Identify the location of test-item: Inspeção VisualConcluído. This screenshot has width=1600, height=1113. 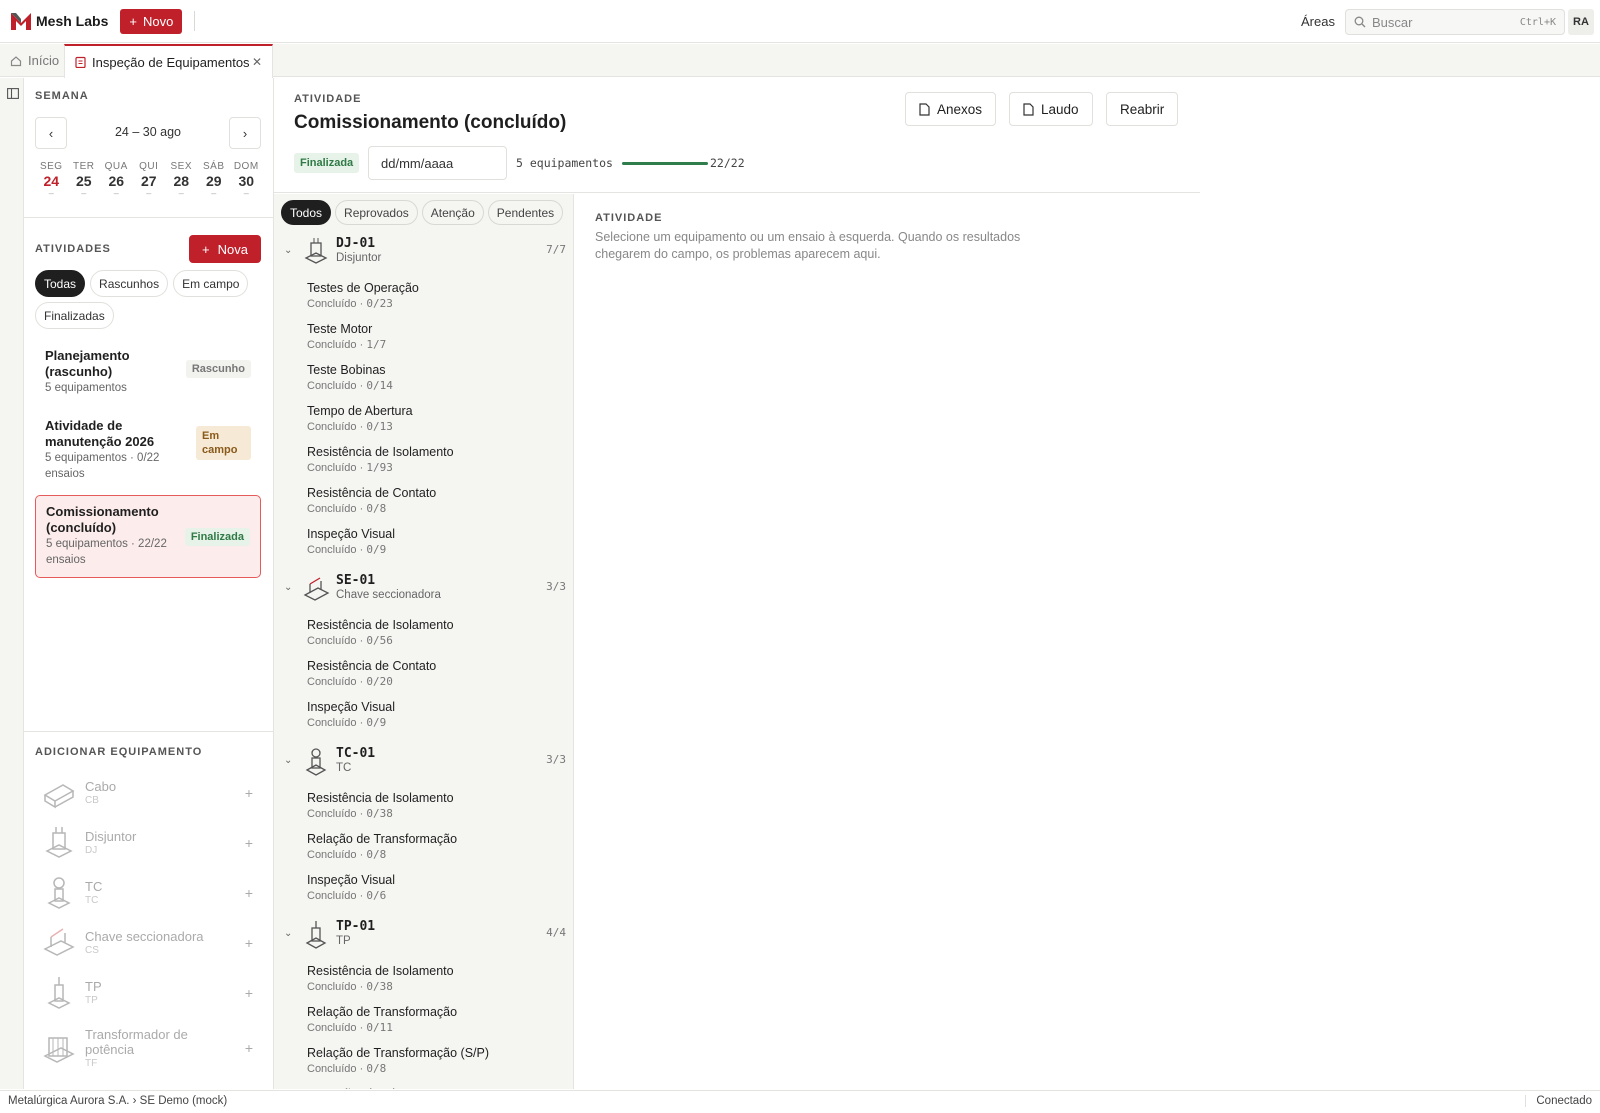
(423, 1087).